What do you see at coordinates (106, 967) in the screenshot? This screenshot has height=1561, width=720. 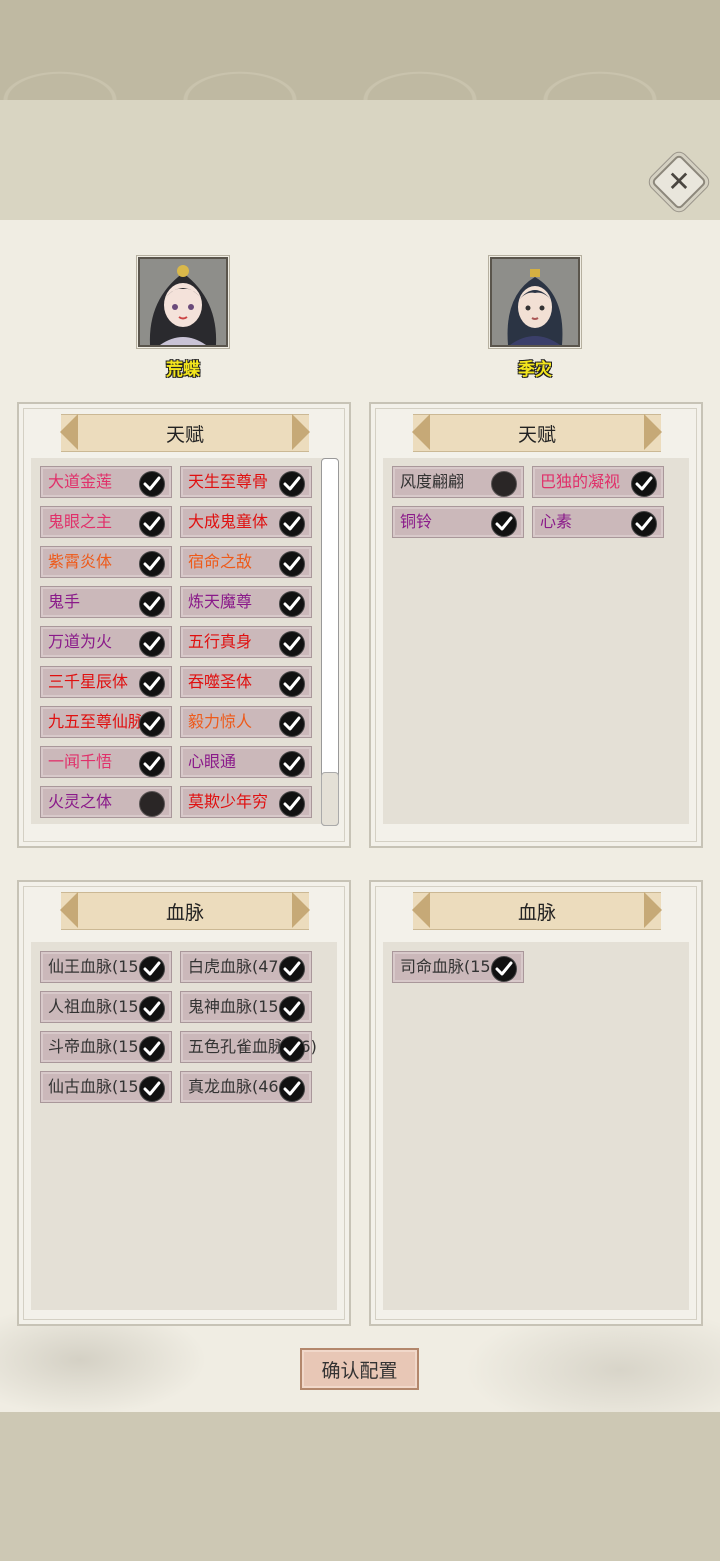 I see `list-item: 仙王血脉(15` at bounding box center [106, 967].